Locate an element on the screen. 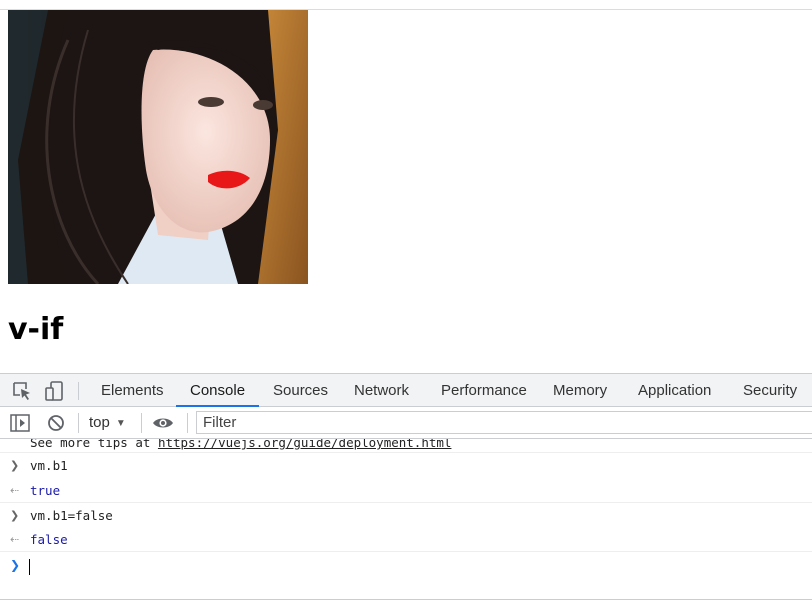 This screenshot has width=812, height=603. console-result-row: ⇠ true is located at coordinates (406, 491).